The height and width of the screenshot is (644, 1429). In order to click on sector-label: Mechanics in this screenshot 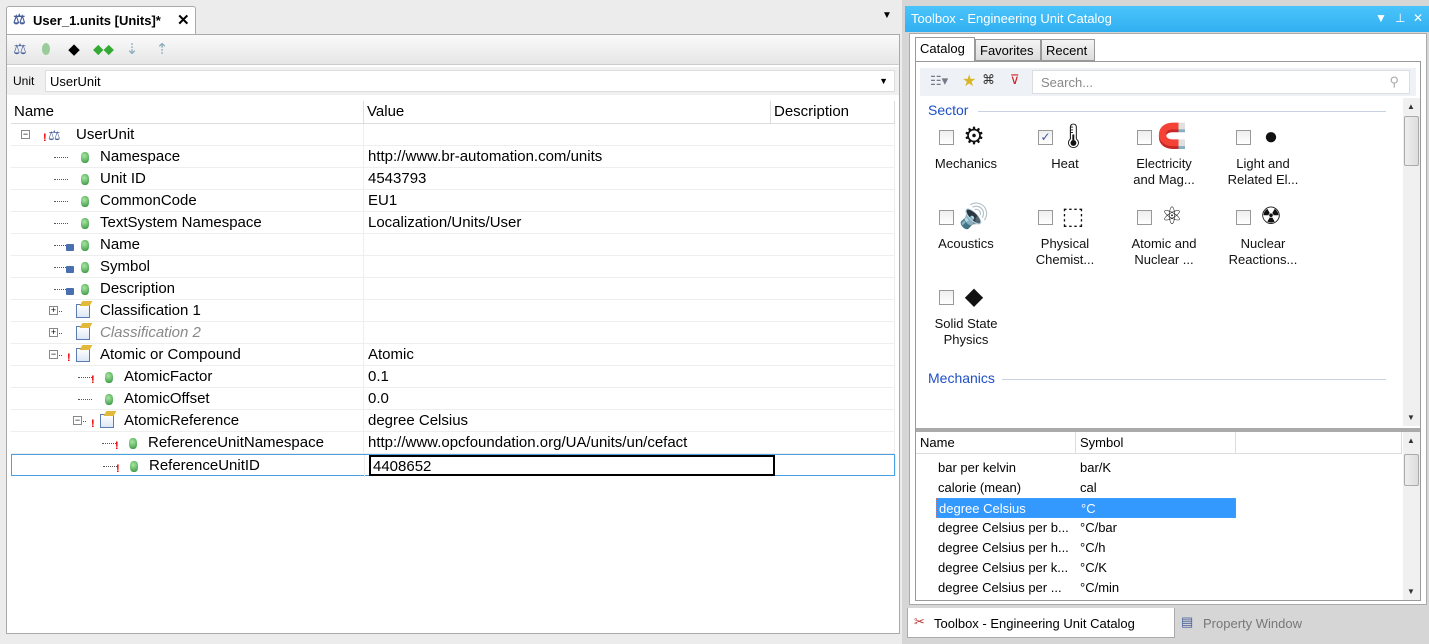, I will do `click(966, 164)`.